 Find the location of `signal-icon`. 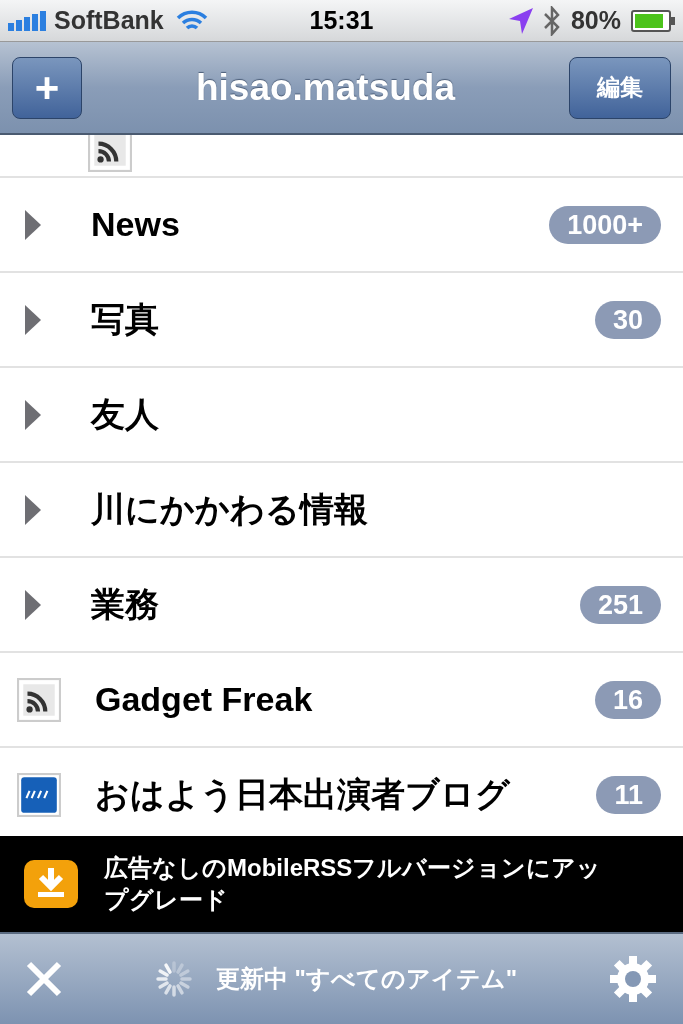

signal-icon is located at coordinates (28, 20).